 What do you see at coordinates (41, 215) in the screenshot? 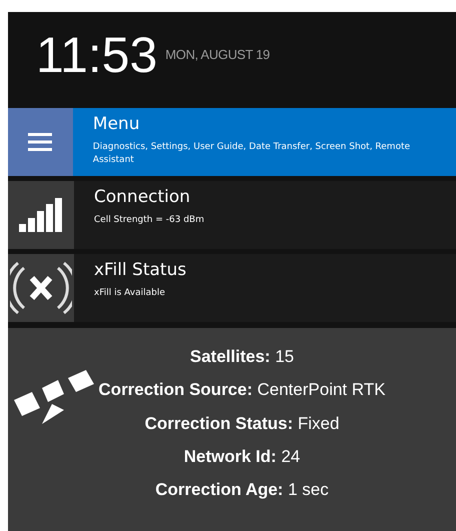
I see `signal-bars-icon` at bounding box center [41, 215].